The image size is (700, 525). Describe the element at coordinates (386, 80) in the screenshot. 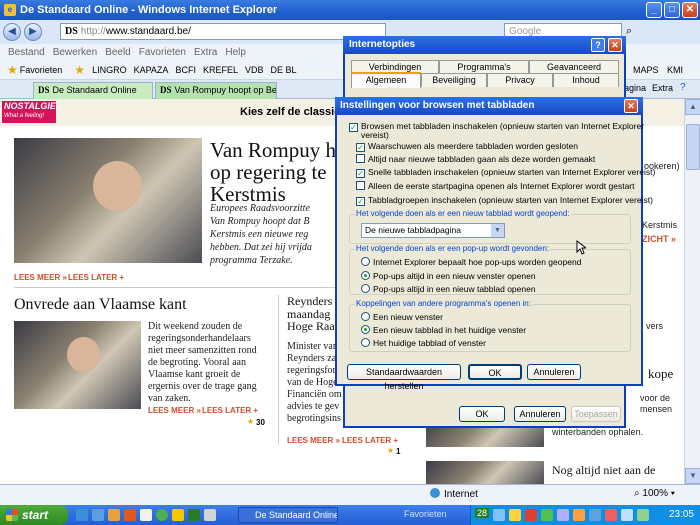

I see `tab-algemeen: Algemeen` at that location.